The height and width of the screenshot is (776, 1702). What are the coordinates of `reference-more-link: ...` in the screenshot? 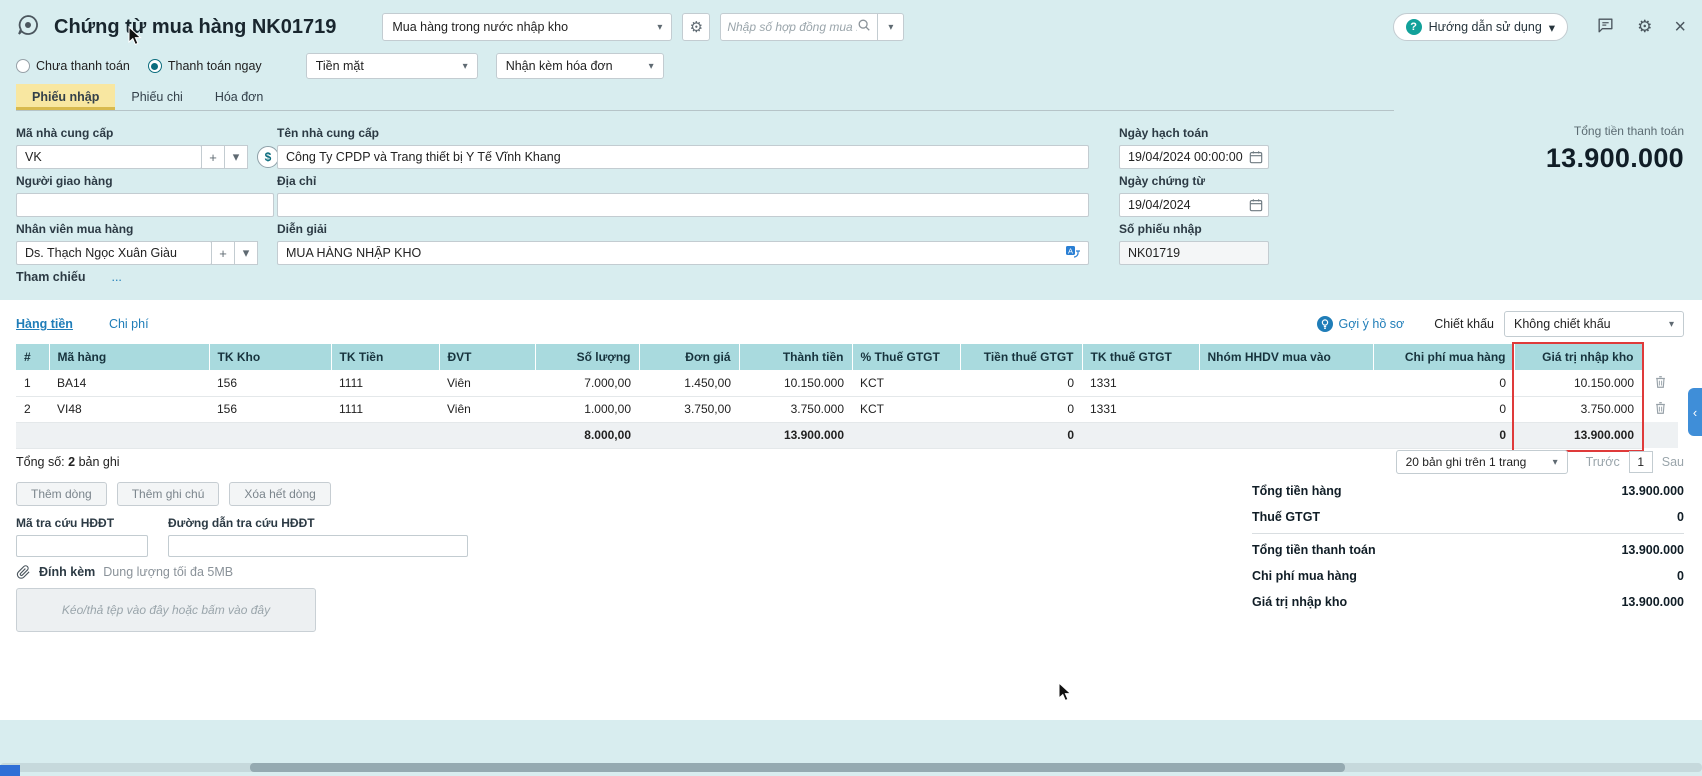 It's located at (116, 277).